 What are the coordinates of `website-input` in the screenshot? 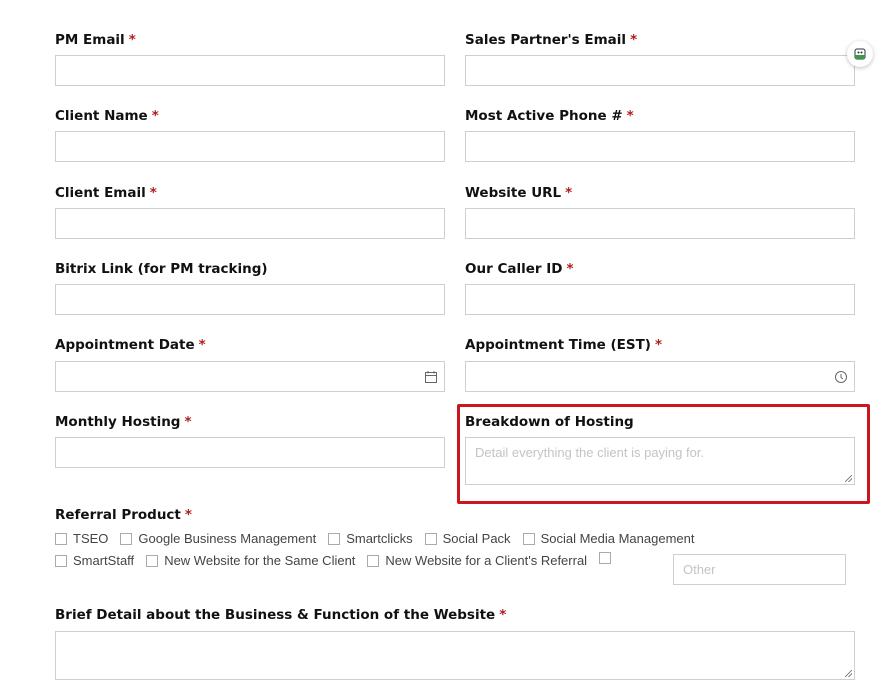 It's located at (660, 223).